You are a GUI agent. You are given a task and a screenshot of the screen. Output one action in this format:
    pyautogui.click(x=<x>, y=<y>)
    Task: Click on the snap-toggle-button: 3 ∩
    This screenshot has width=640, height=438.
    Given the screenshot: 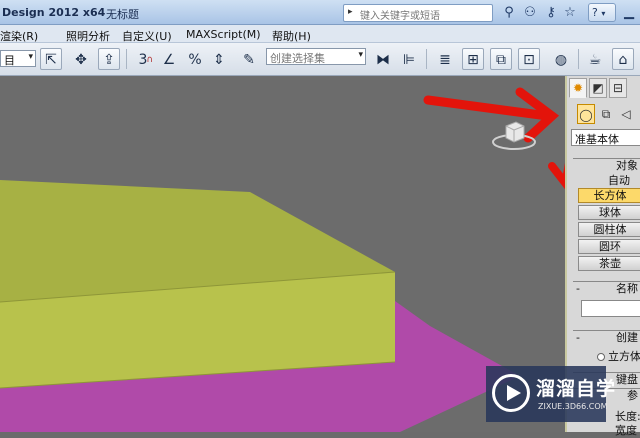 What is the action you would take?
    pyautogui.click(x=143, y=59)
    